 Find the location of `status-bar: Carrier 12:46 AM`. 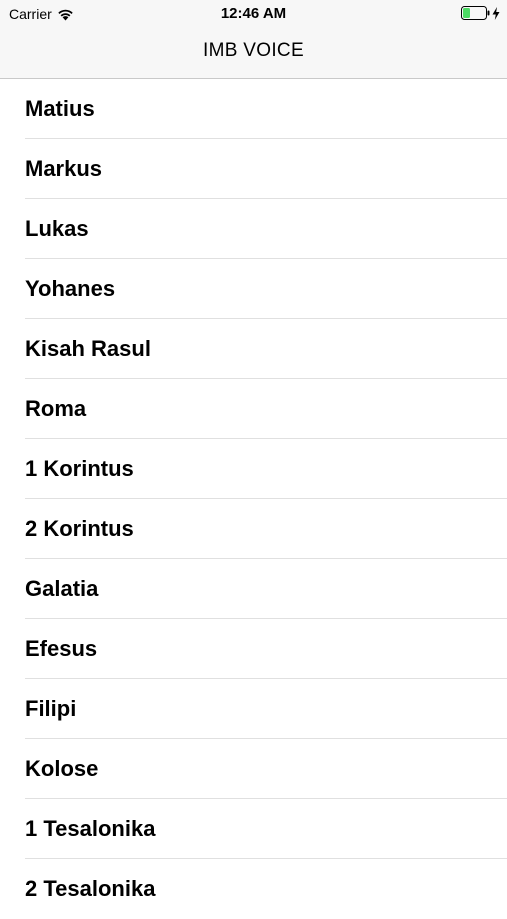

status-bar: Carrier 12:46 AM is located at coordinates (253, 13).